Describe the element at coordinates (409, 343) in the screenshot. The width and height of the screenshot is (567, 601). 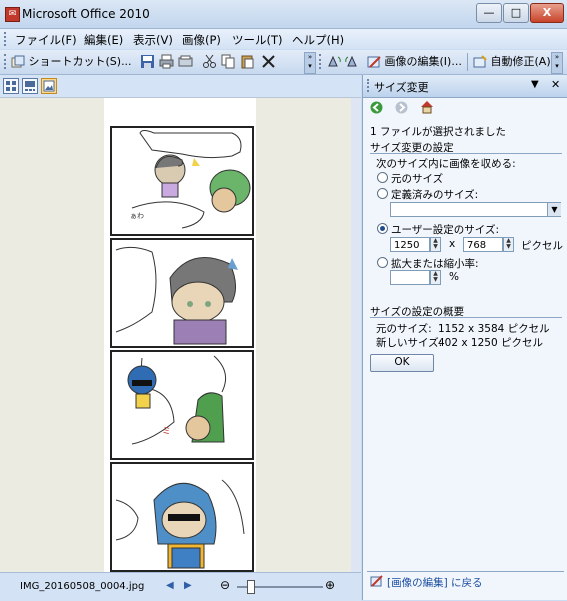
I see `new-size-summary-label: 新しいサイズ:` at that location.